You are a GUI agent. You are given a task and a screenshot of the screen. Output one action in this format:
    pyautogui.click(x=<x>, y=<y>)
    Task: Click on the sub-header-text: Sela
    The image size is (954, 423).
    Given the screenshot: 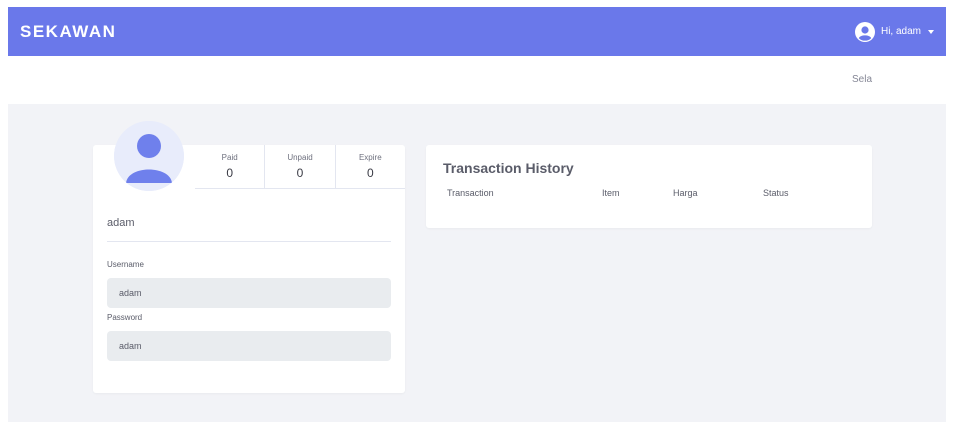 What is the action you would take?
    pyautogui.click(x=861, y=79)
    